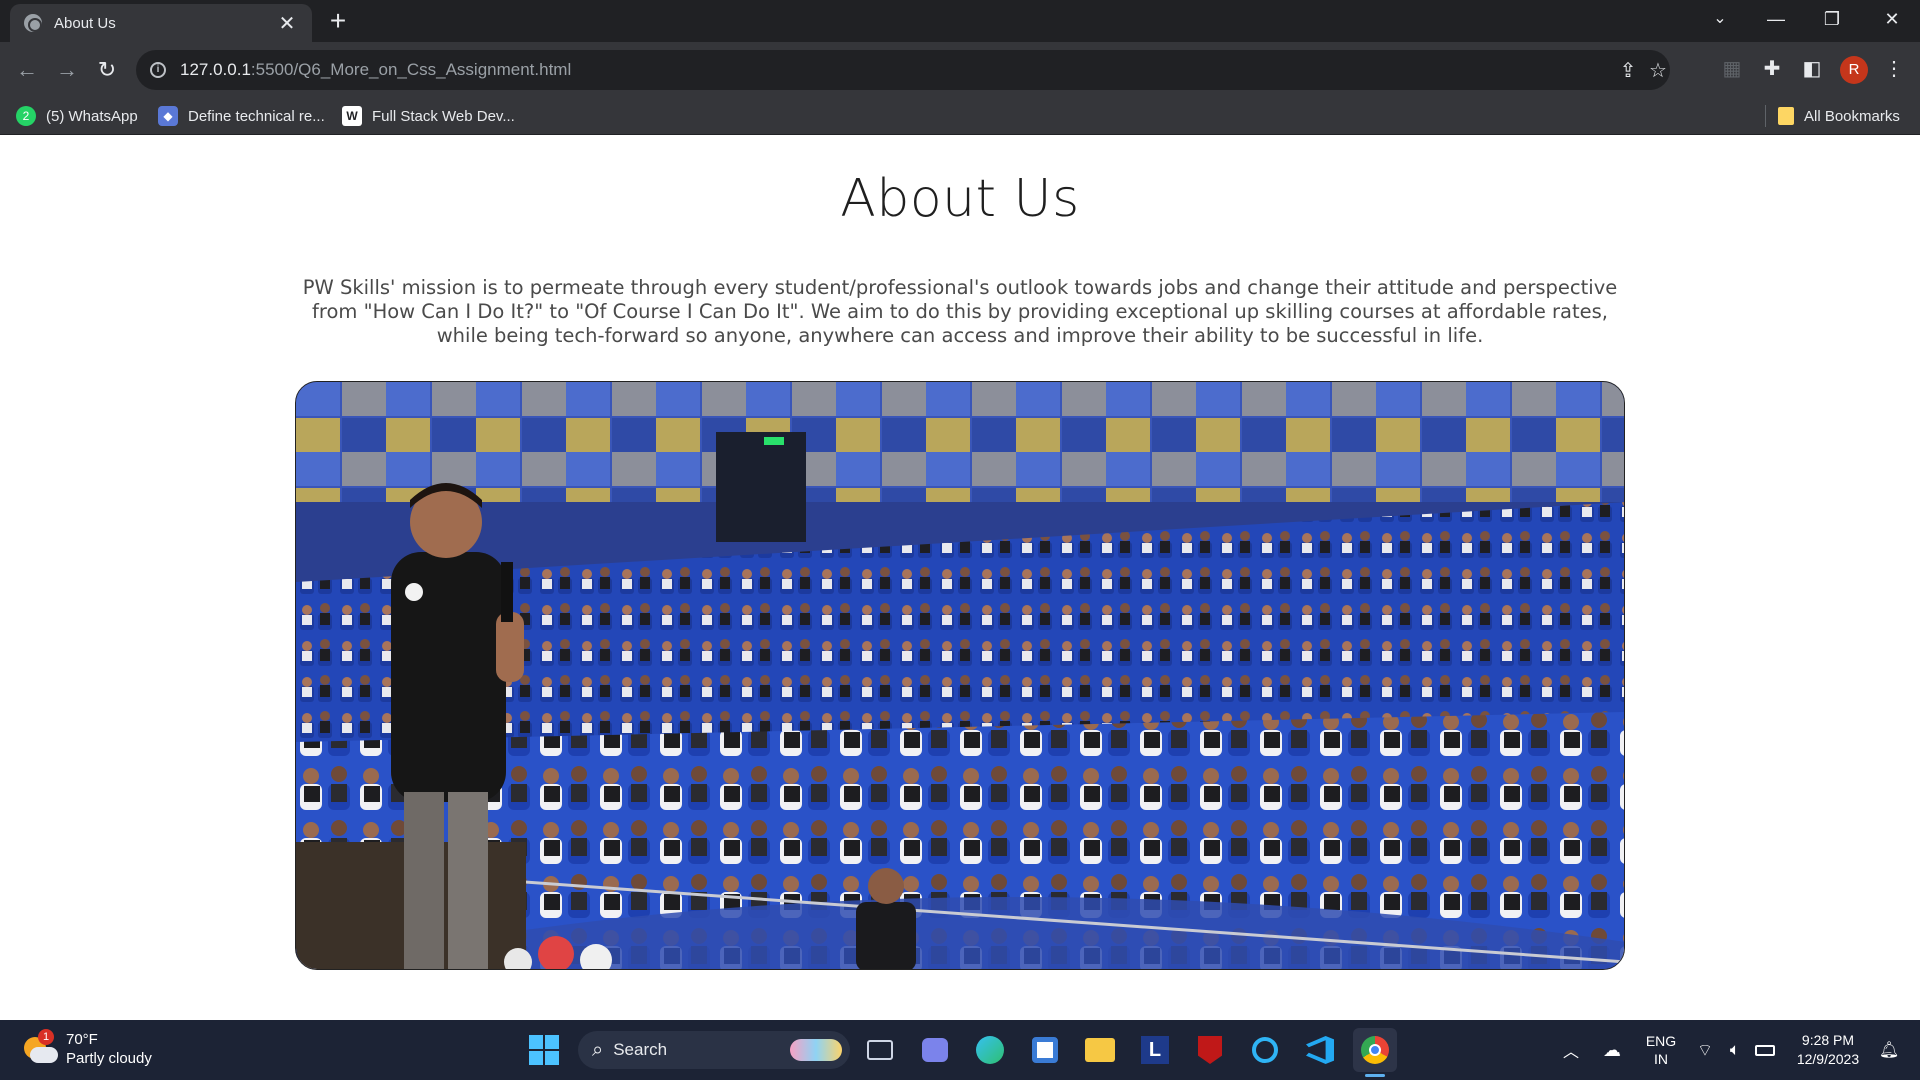 This screenshot has width=1920, height=1080. What do you see at coordinates (92, 116) in the screenshot?
I see `bookmark-label: (5) WhatsApp` at bounding box center [92, 116].